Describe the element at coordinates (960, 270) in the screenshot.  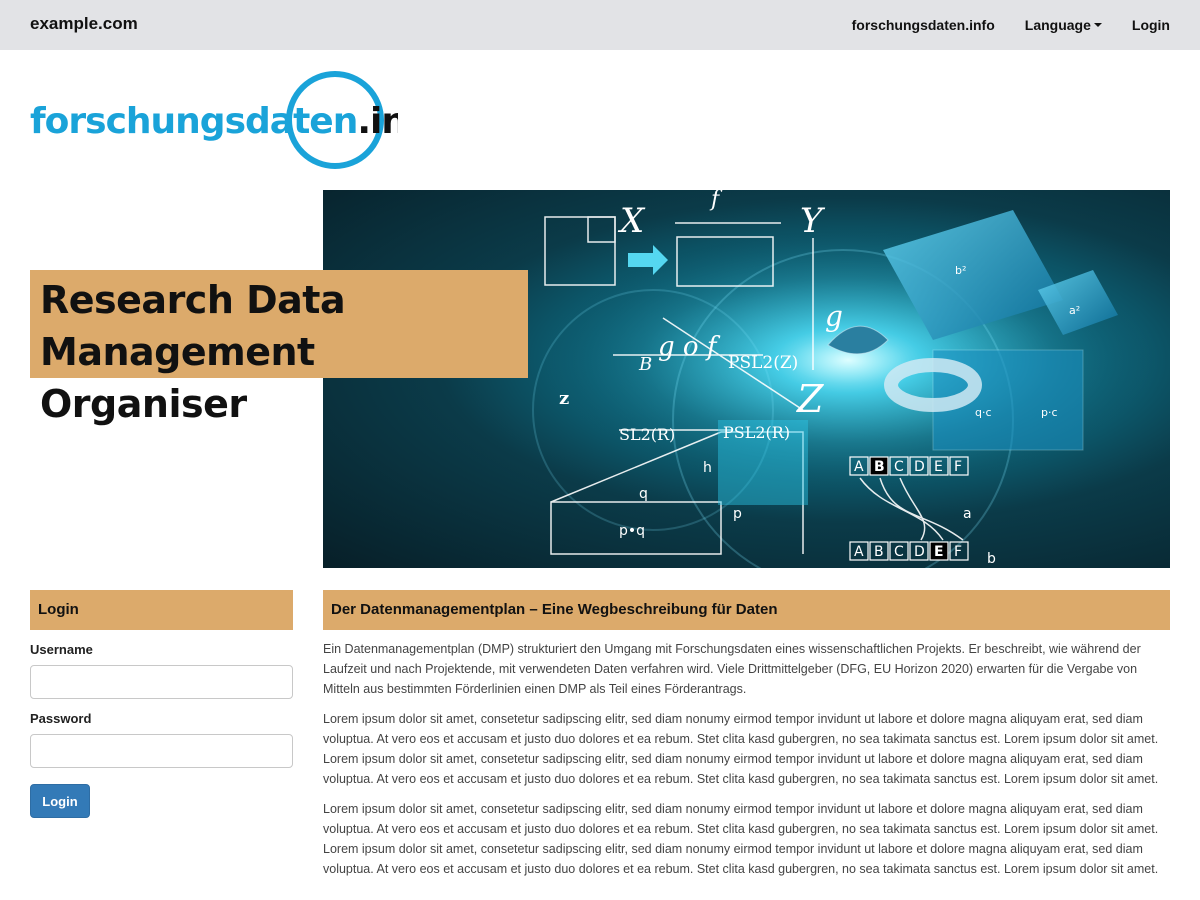
I see `hero-label-b2: b²` at that location.